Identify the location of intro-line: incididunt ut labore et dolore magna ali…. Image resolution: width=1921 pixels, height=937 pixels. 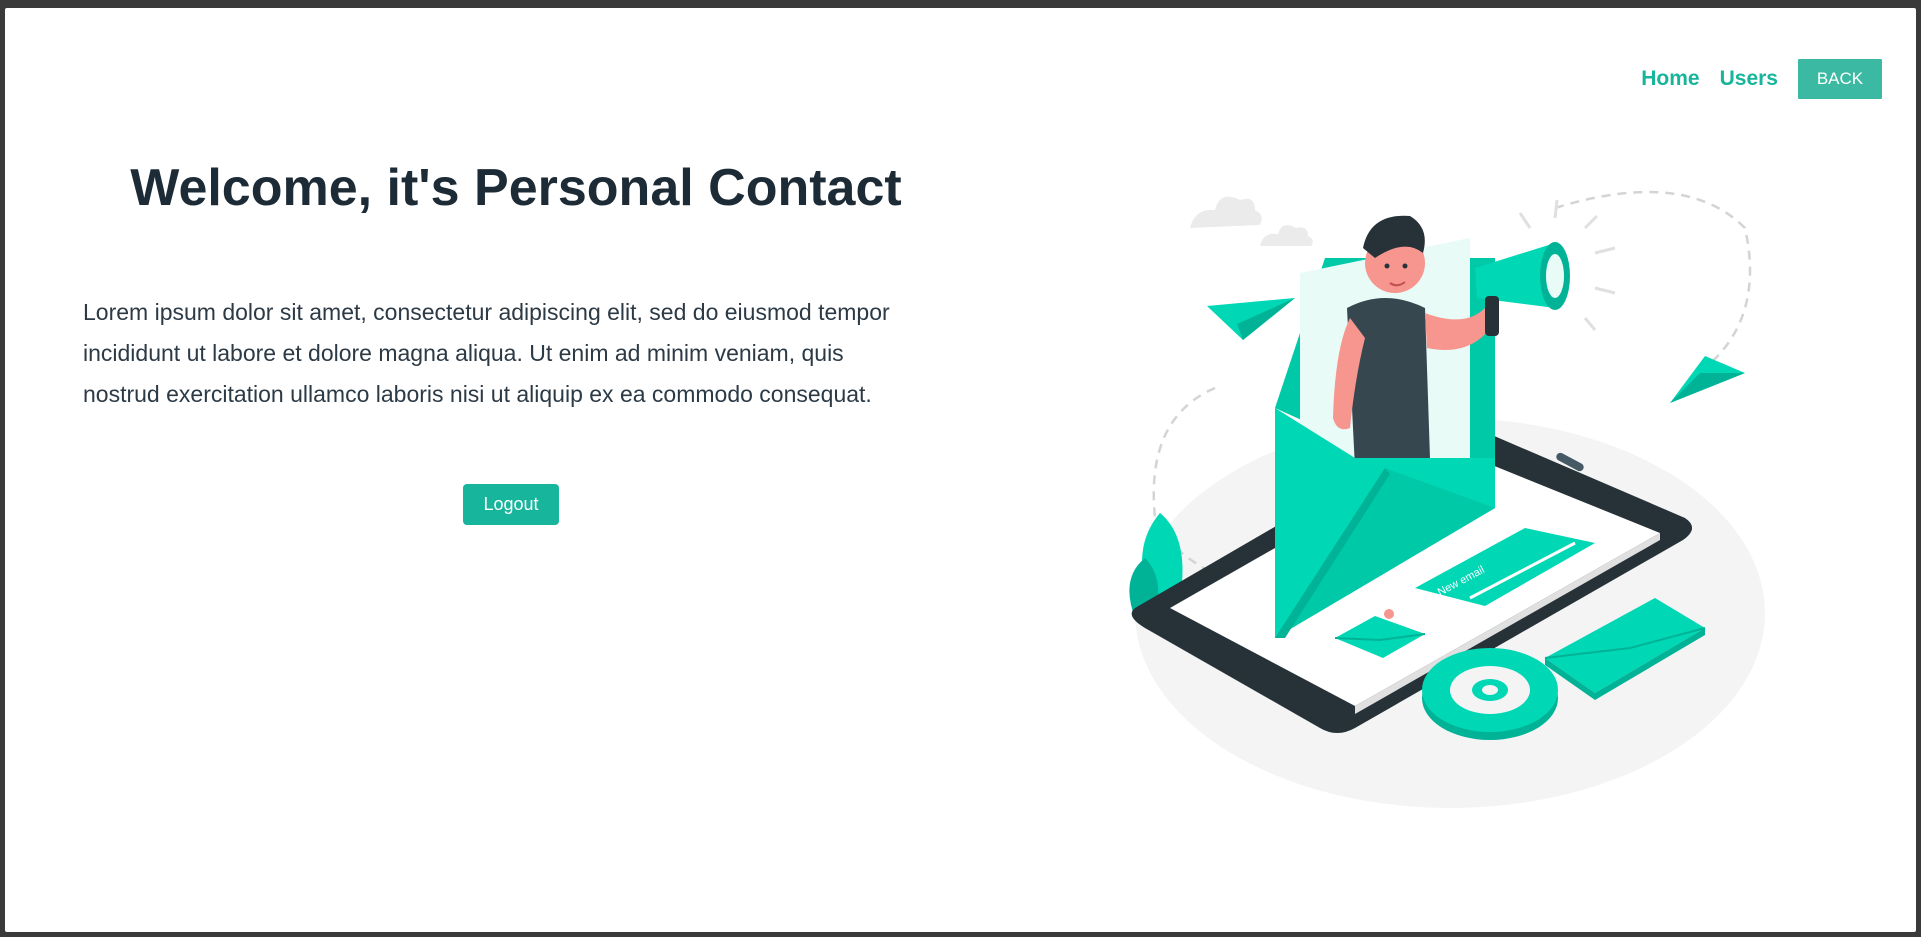
(463, 353).